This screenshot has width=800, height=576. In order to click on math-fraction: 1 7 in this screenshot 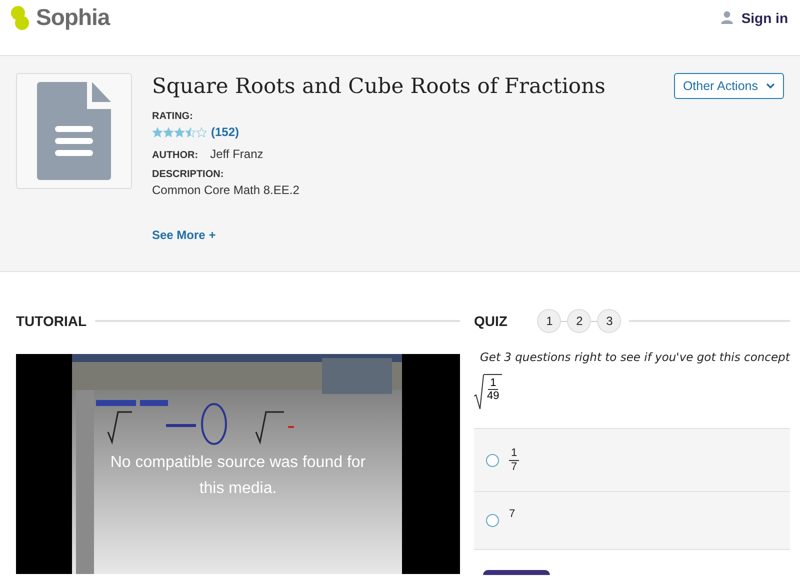, I will do `click(514, 460)`.